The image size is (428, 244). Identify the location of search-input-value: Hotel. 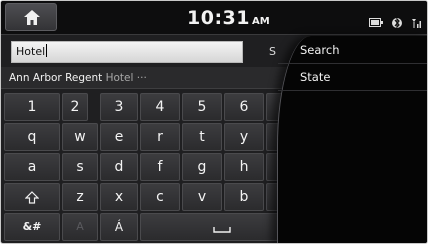
(31, 51).